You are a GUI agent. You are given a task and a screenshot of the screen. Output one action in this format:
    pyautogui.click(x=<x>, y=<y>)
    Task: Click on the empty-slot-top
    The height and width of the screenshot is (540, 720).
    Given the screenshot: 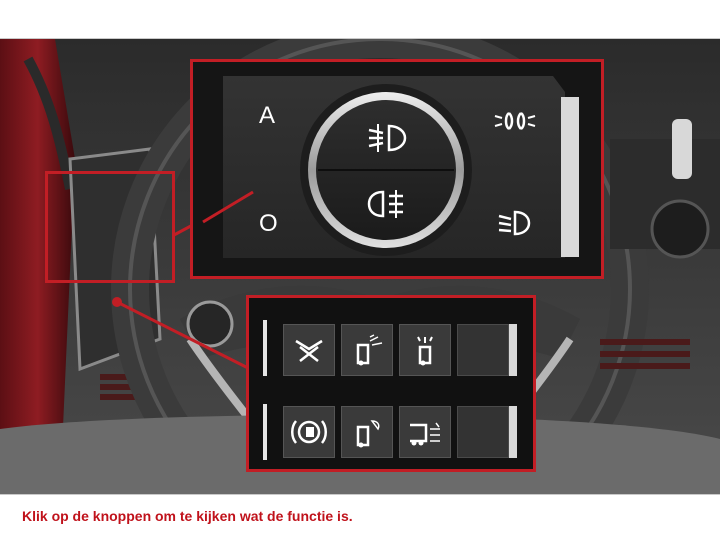 What is the action you would take?
    pyautogui.click(x=483, y=350)
    